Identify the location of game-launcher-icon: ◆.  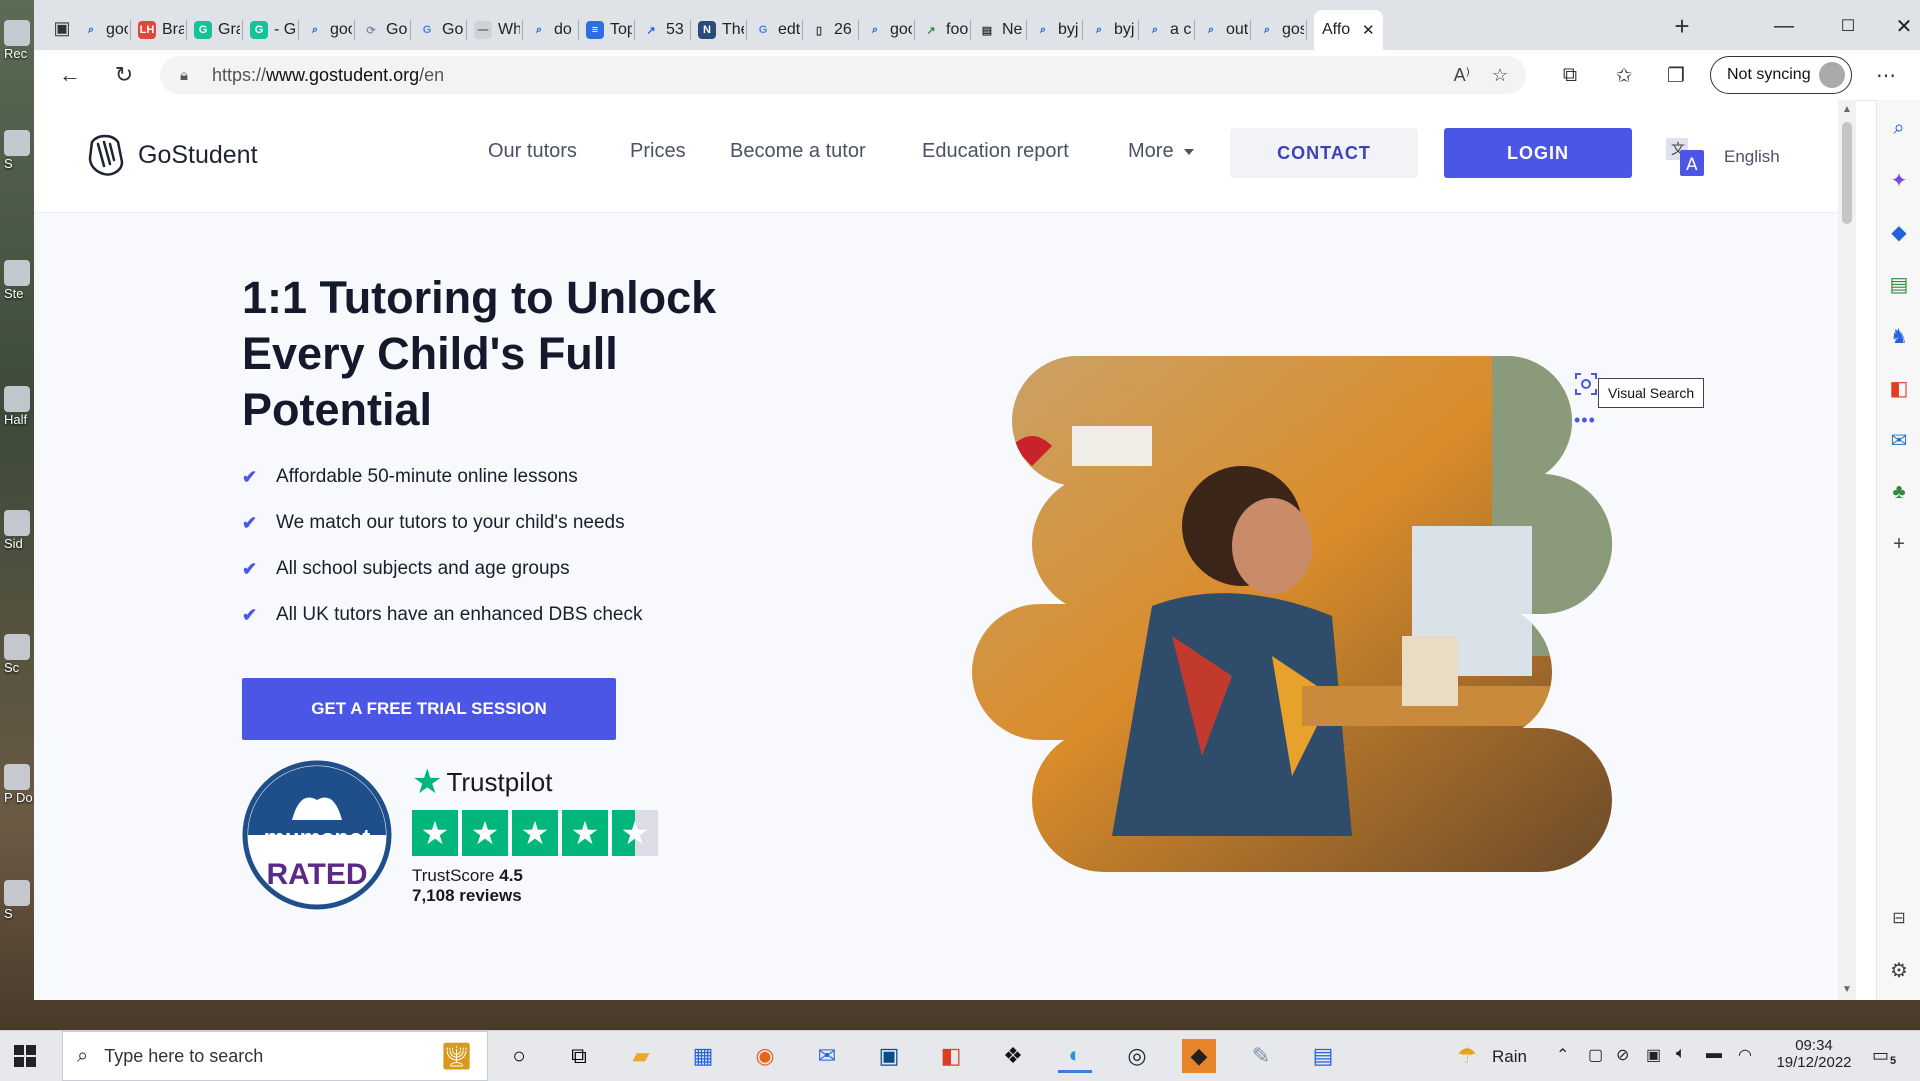
(1199, 1056).